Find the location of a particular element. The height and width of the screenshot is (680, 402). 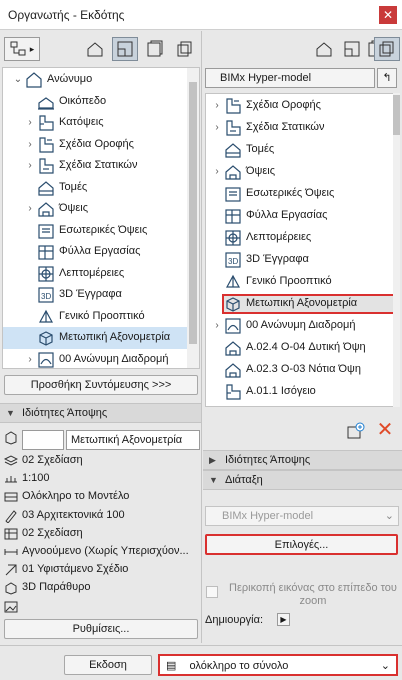

view-property-row: 1:100 is located at coordinates (100, 479).